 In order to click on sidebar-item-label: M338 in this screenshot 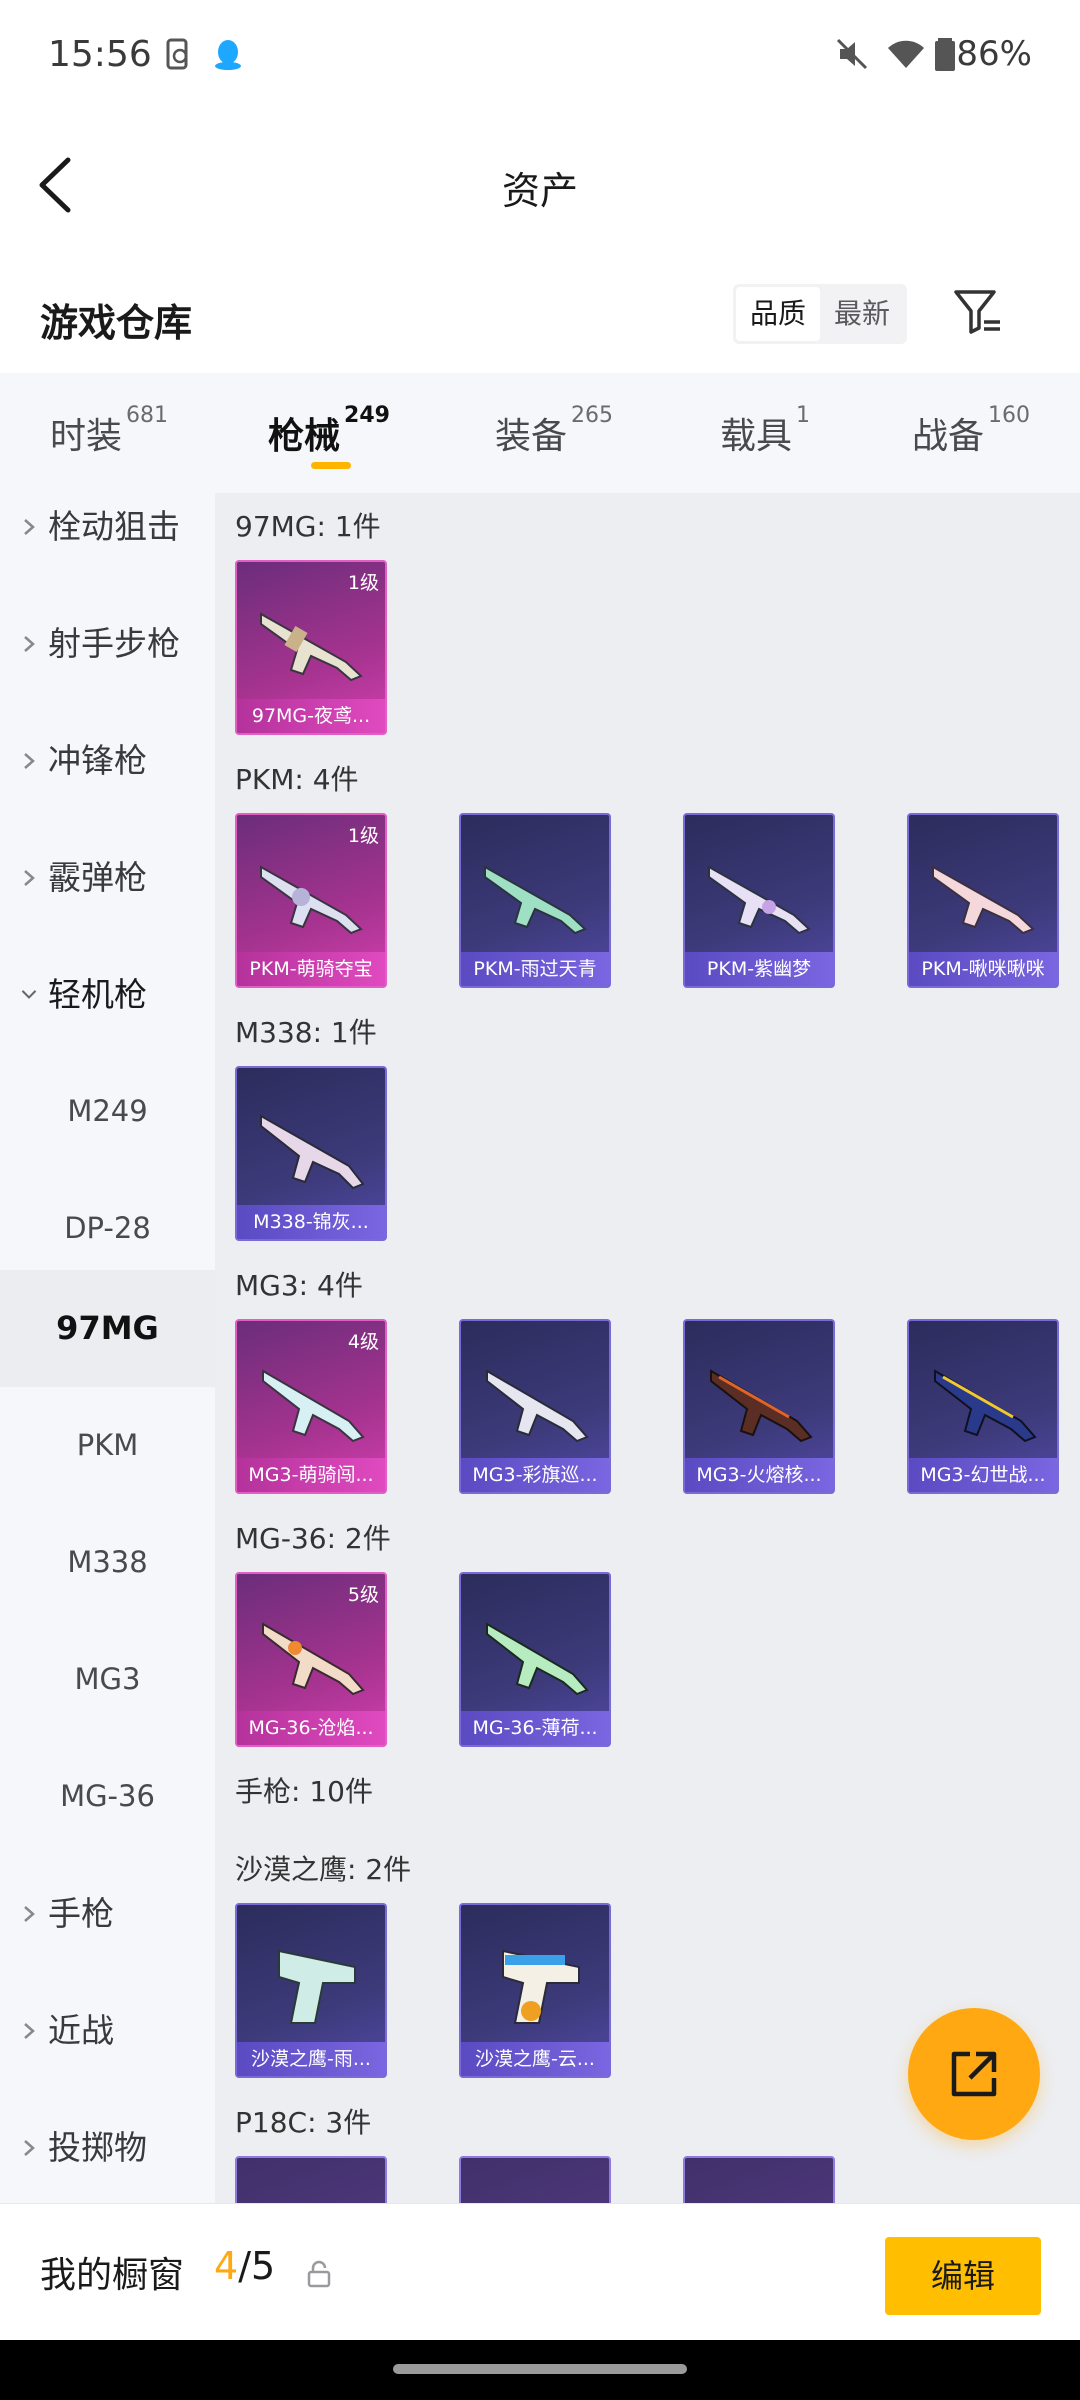, I will do `click(107, 1562)`.